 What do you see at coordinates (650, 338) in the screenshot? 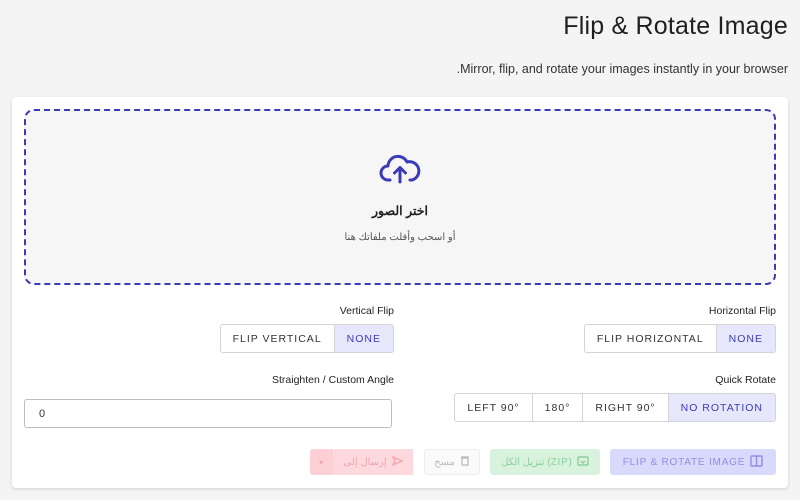
I see `flip-horizontal-option: FLIP HORIZONTAL` at bounding box center [650, 338].